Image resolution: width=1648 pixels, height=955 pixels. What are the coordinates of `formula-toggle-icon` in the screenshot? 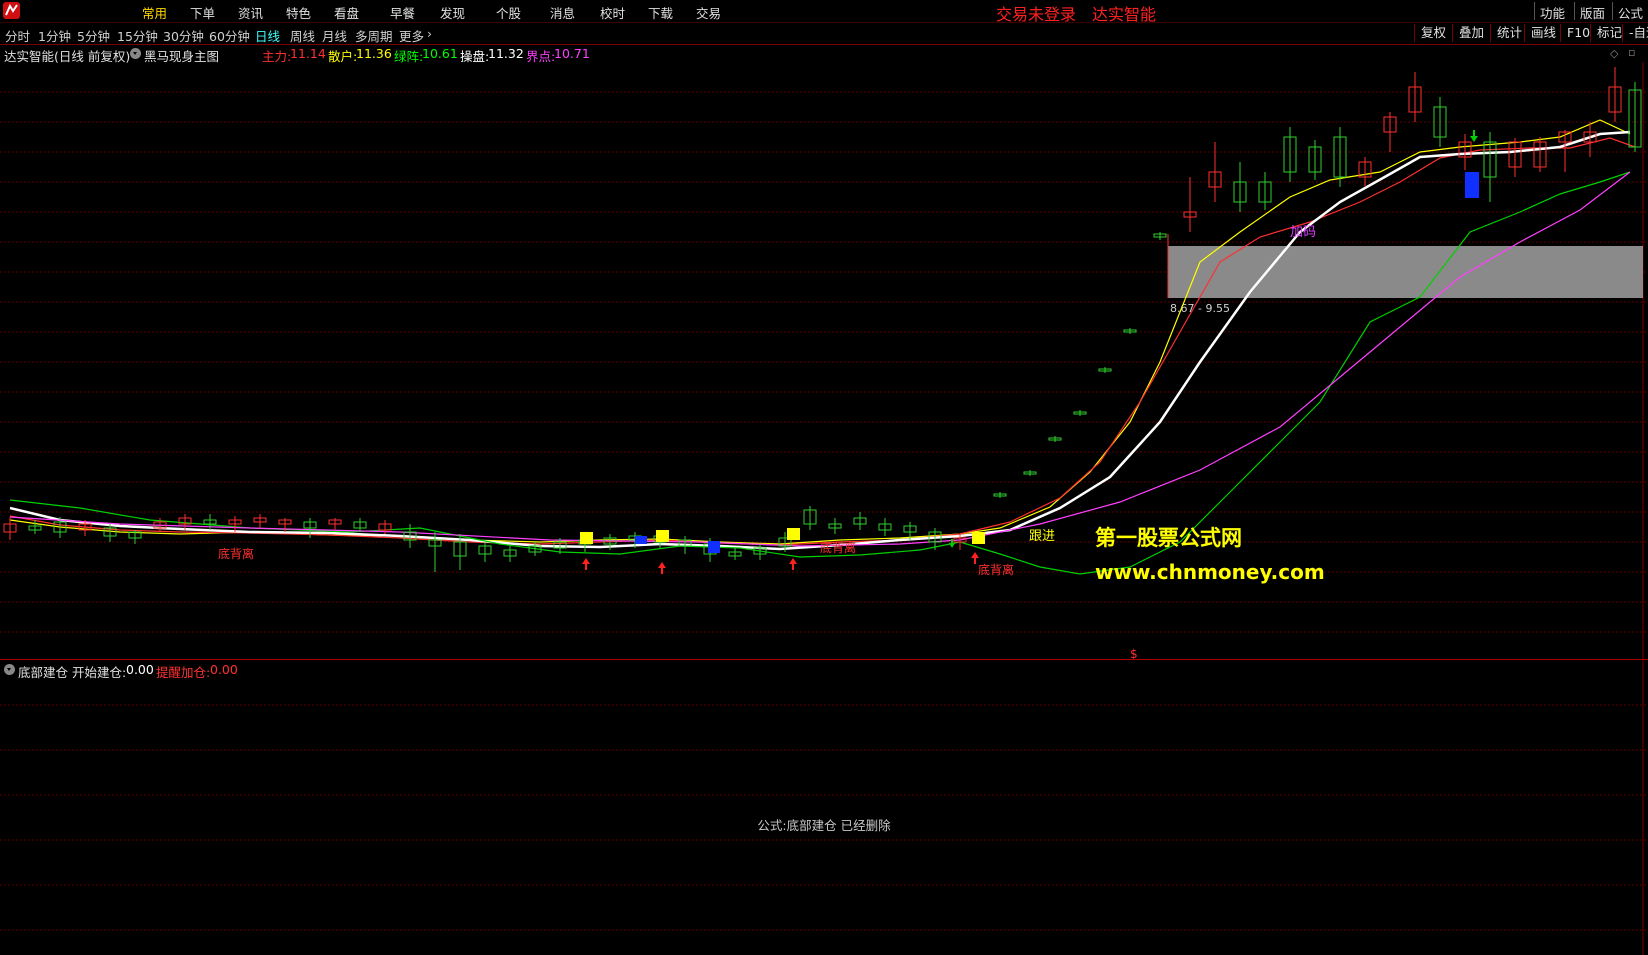 It's located at (135, 53).